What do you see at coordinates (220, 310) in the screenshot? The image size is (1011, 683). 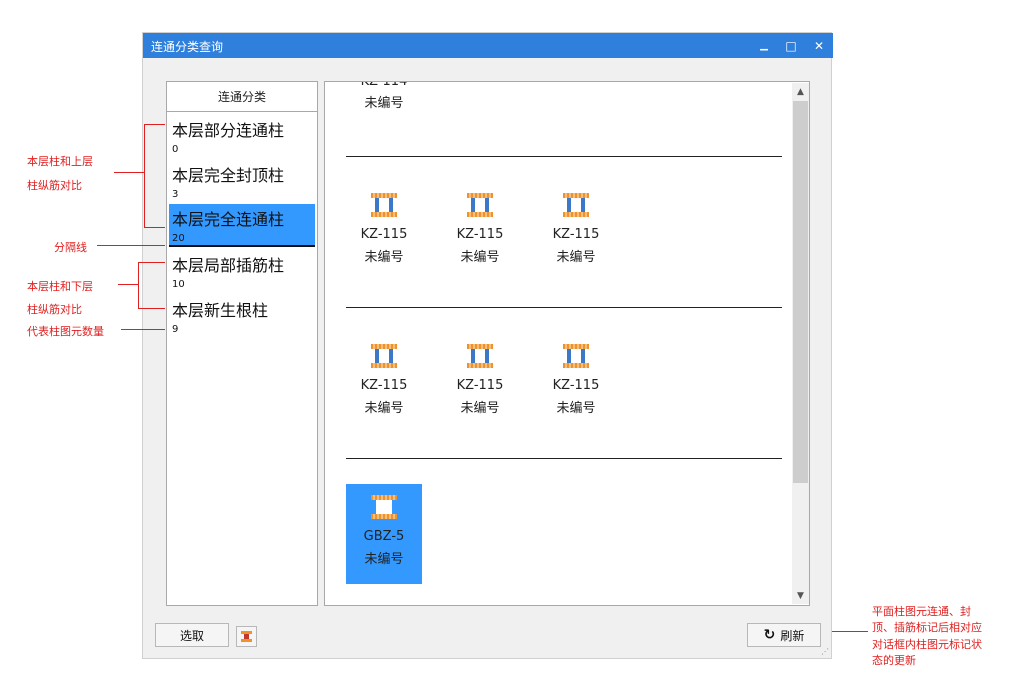 I see `category-name: 本层新生根柱` at bounding box center [220, 310].